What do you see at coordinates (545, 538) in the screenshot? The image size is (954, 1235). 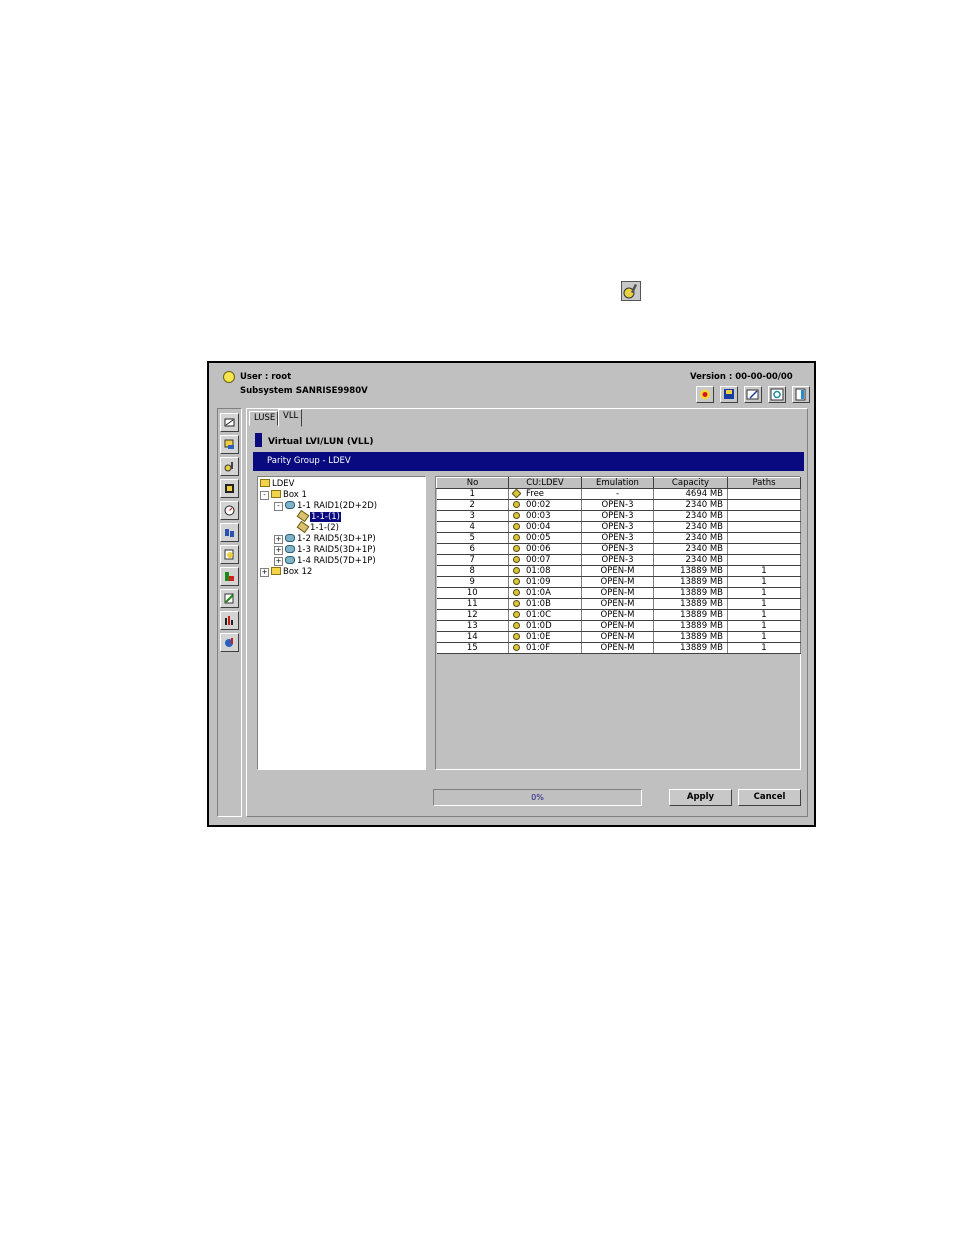 I see `cell-cu-ldev: 00:05` at bounding box center [545, 538].